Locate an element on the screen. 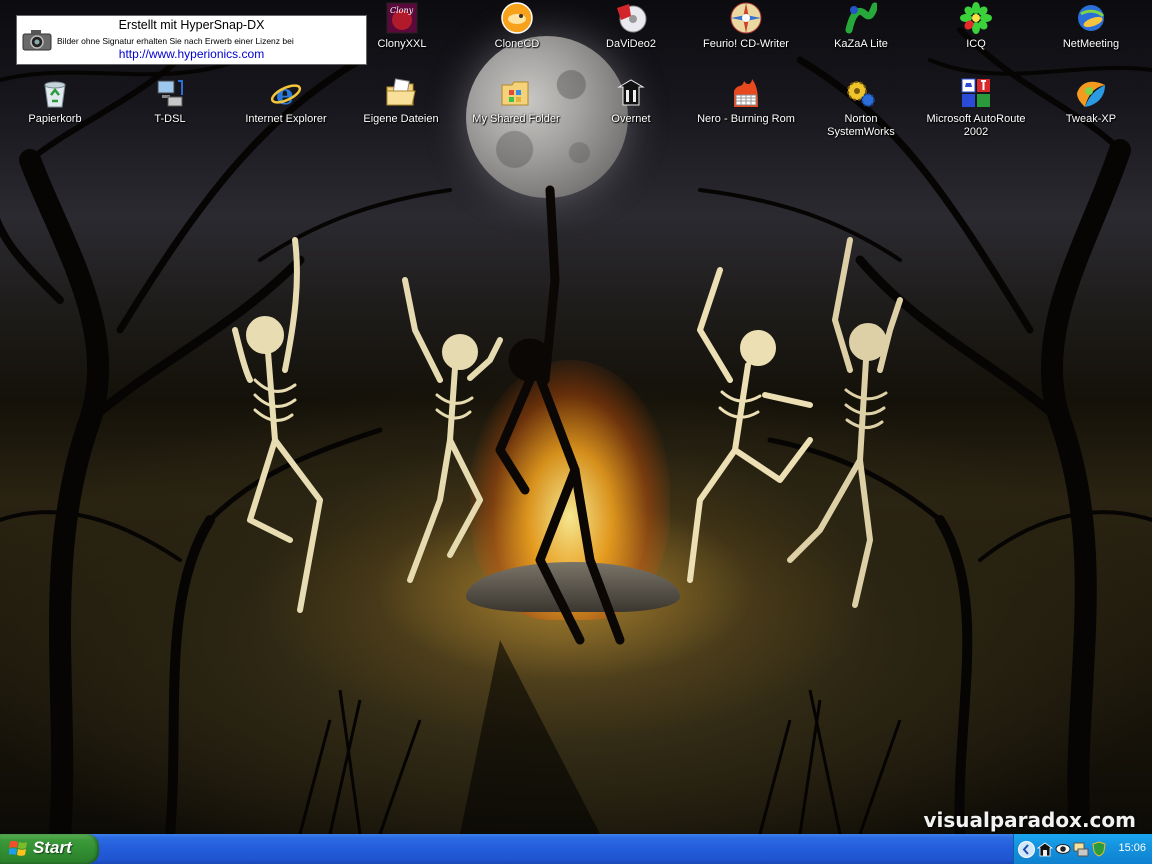 This screenshot has width=1152, height=864. recycle-bin-icon is located at coordinates (55, 94).